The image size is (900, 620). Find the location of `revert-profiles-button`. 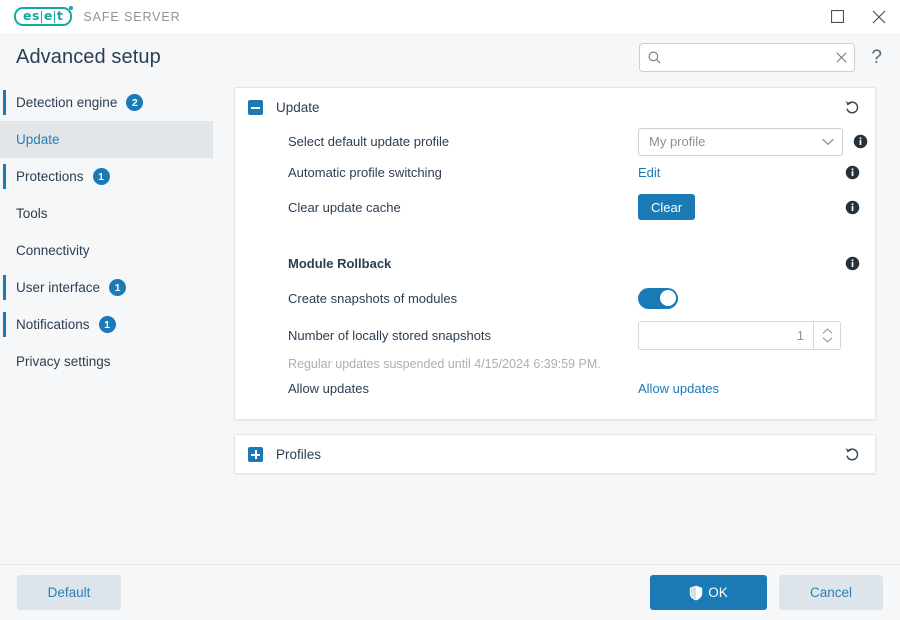

revert-profiles-button is located at coordinates (852, 454).